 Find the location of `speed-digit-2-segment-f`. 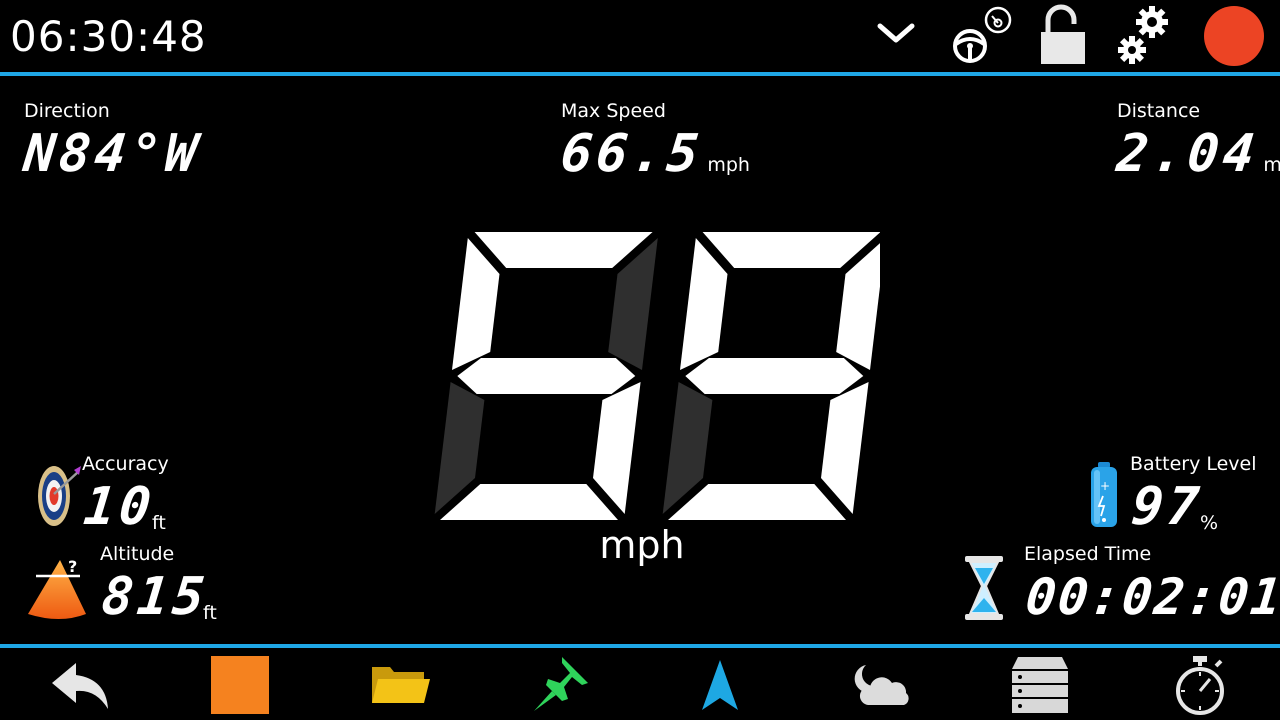

speed-digit-2-segment-f is located at coordinates (704, 304).